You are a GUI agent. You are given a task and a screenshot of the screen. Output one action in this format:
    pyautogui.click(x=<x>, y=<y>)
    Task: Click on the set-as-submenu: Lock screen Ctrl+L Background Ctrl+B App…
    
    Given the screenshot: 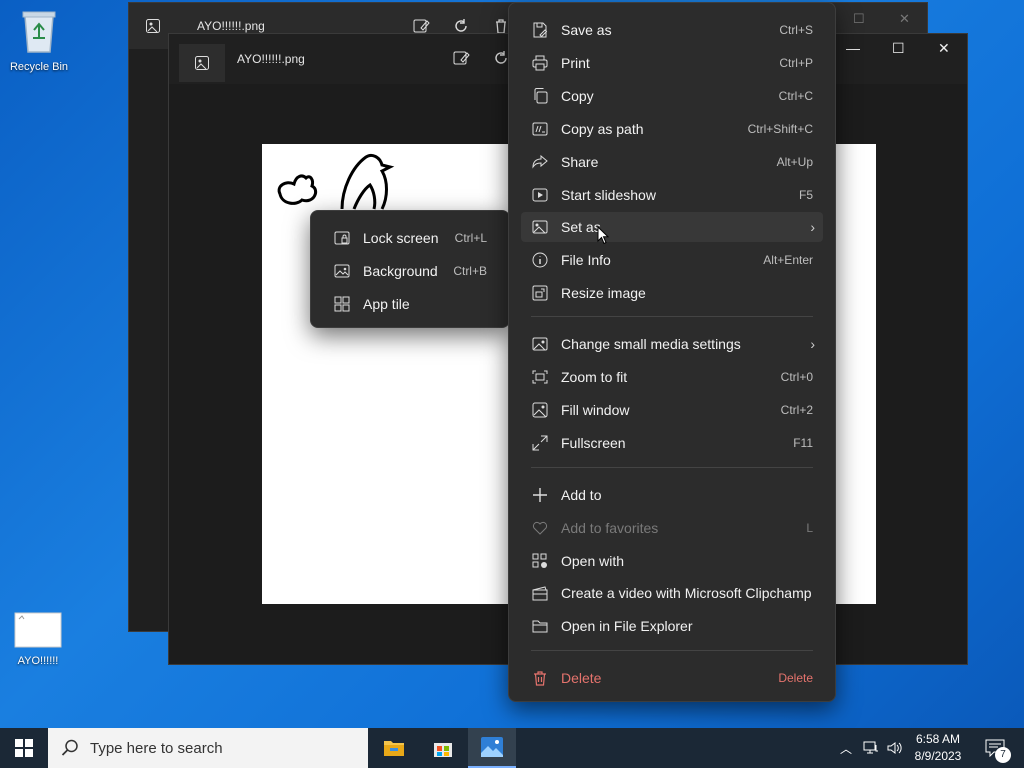 What is the action you would take?
    pyautogui.click(x=410, y=269)
    